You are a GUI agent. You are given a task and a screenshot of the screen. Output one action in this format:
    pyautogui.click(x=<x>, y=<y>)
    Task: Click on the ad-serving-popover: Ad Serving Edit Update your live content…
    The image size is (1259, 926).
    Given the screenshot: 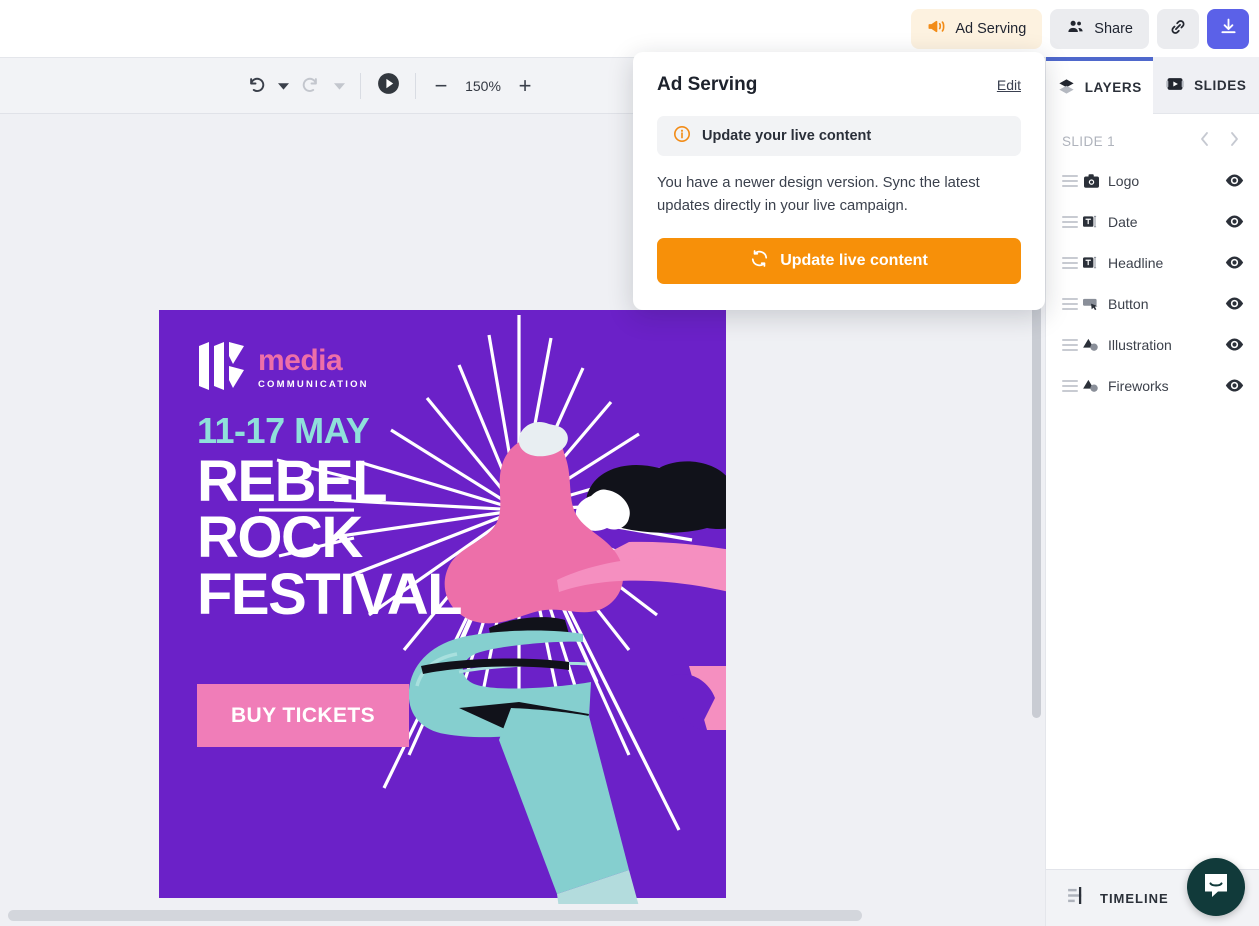 What is the action you would take?
    pyautogui.click(x=839, y=181)
    